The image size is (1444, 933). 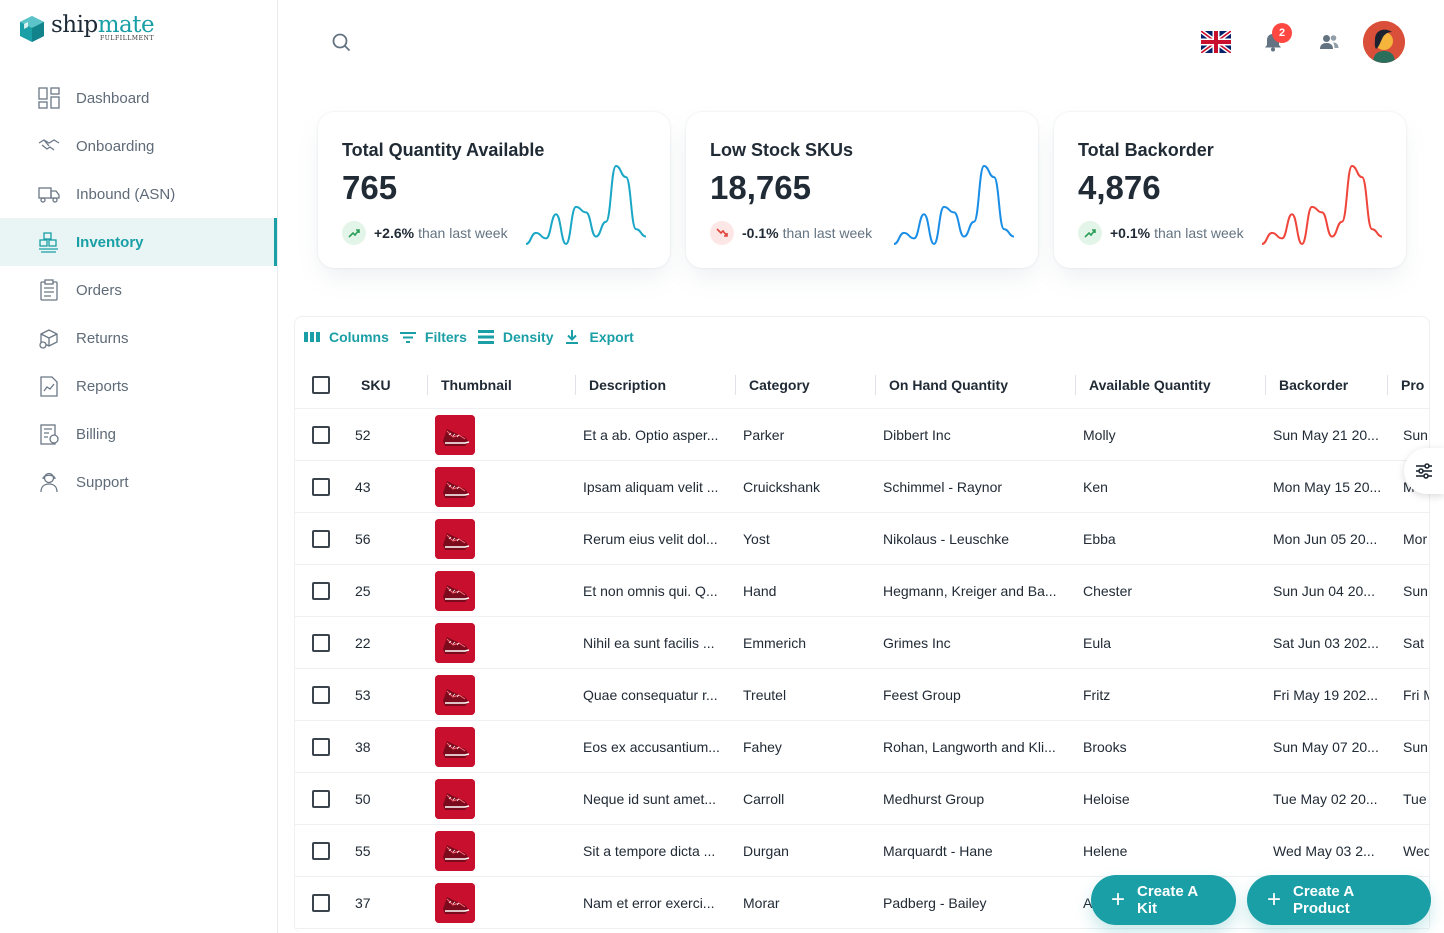 What do you see at coordinates (938, 850) in the screenshot?
I see `cell-onhand: Marquardt - Hane` at bounding box center [938, 850].